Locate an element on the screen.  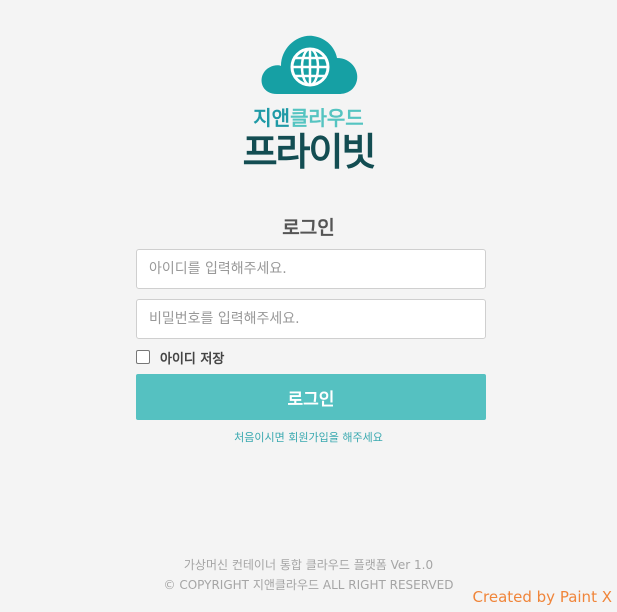
remember-id-option: 아이디 저장 is located at coordinates (180, 357).